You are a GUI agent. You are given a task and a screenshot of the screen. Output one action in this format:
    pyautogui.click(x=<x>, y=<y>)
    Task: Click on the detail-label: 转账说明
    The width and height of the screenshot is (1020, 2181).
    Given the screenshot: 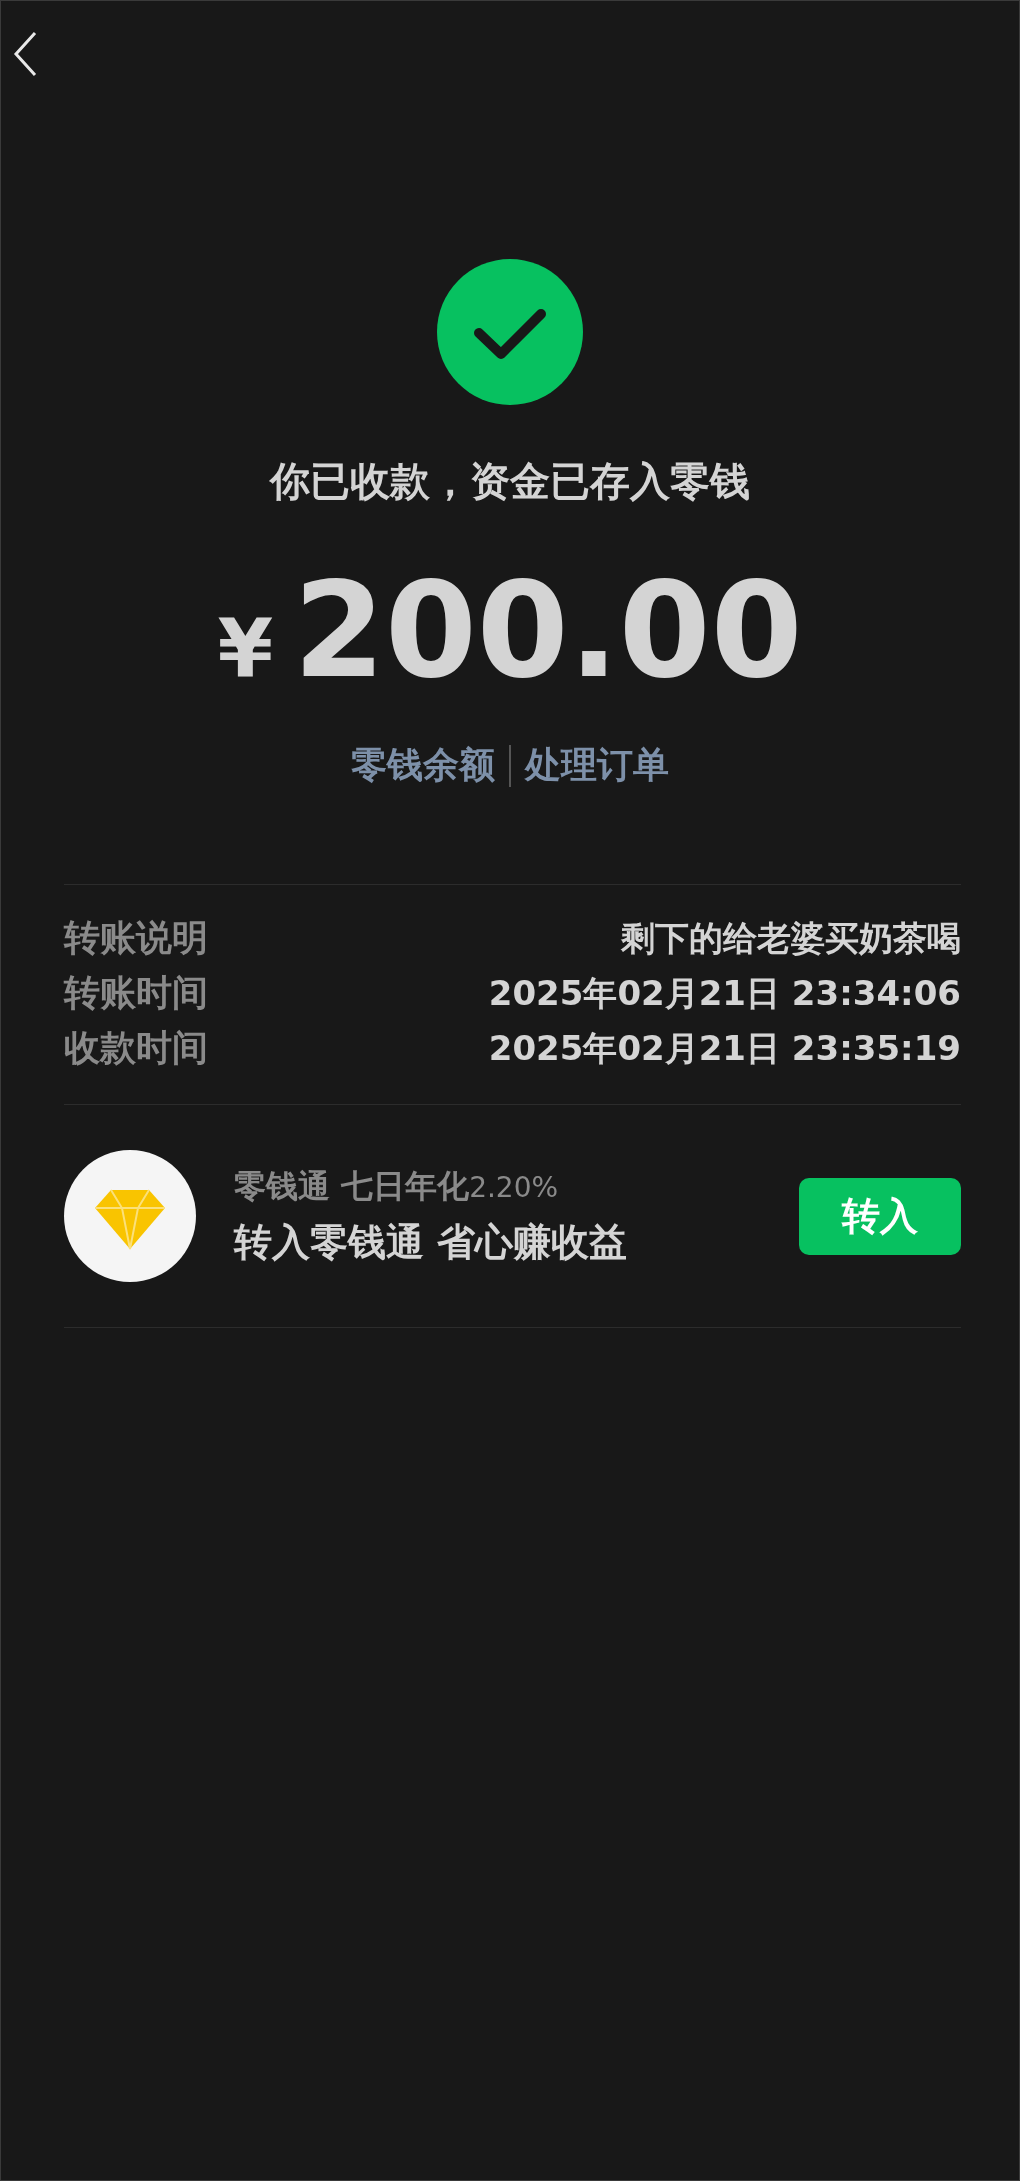 What is the action you would take?
    pyautogui.click(x=136, y=938)
    